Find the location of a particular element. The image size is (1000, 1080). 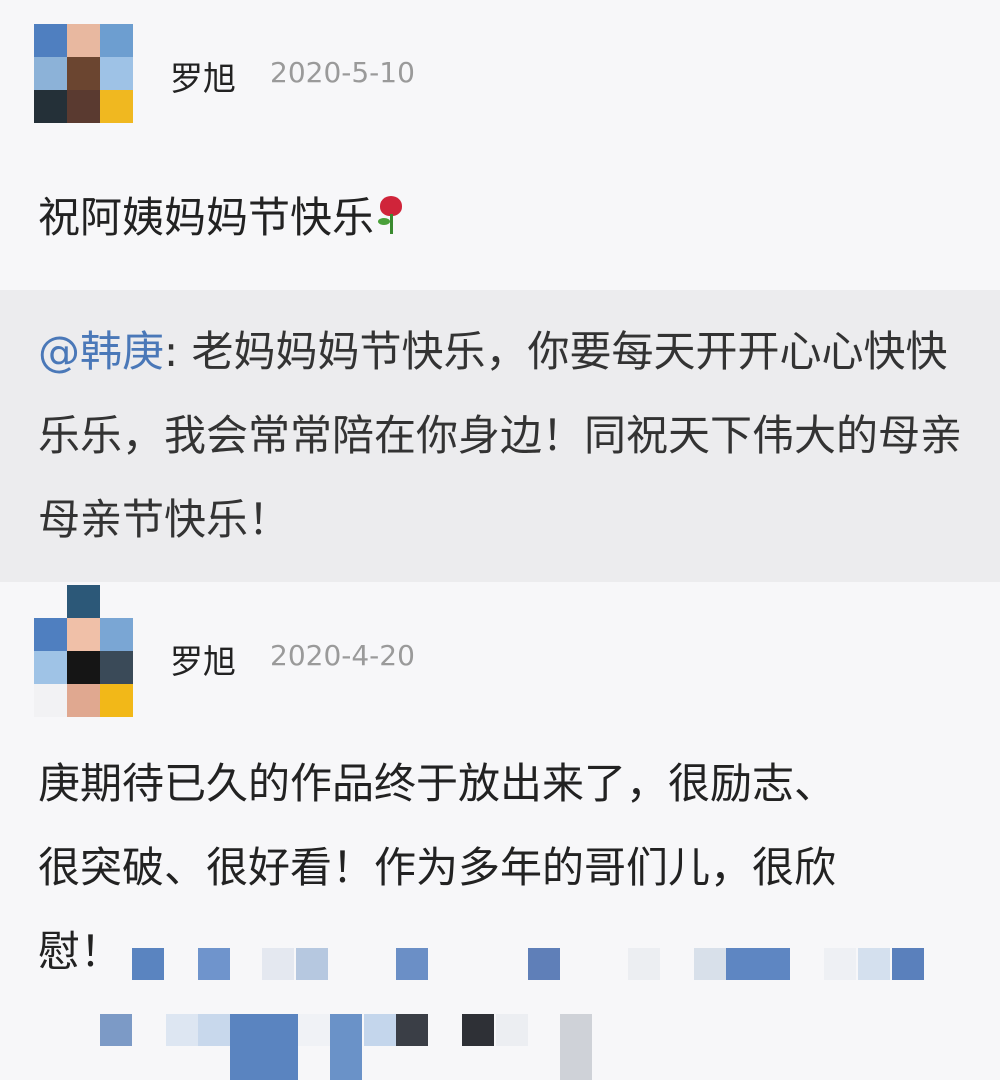

timestamp: 2020-4-20 is located at coordinates (342, 655).